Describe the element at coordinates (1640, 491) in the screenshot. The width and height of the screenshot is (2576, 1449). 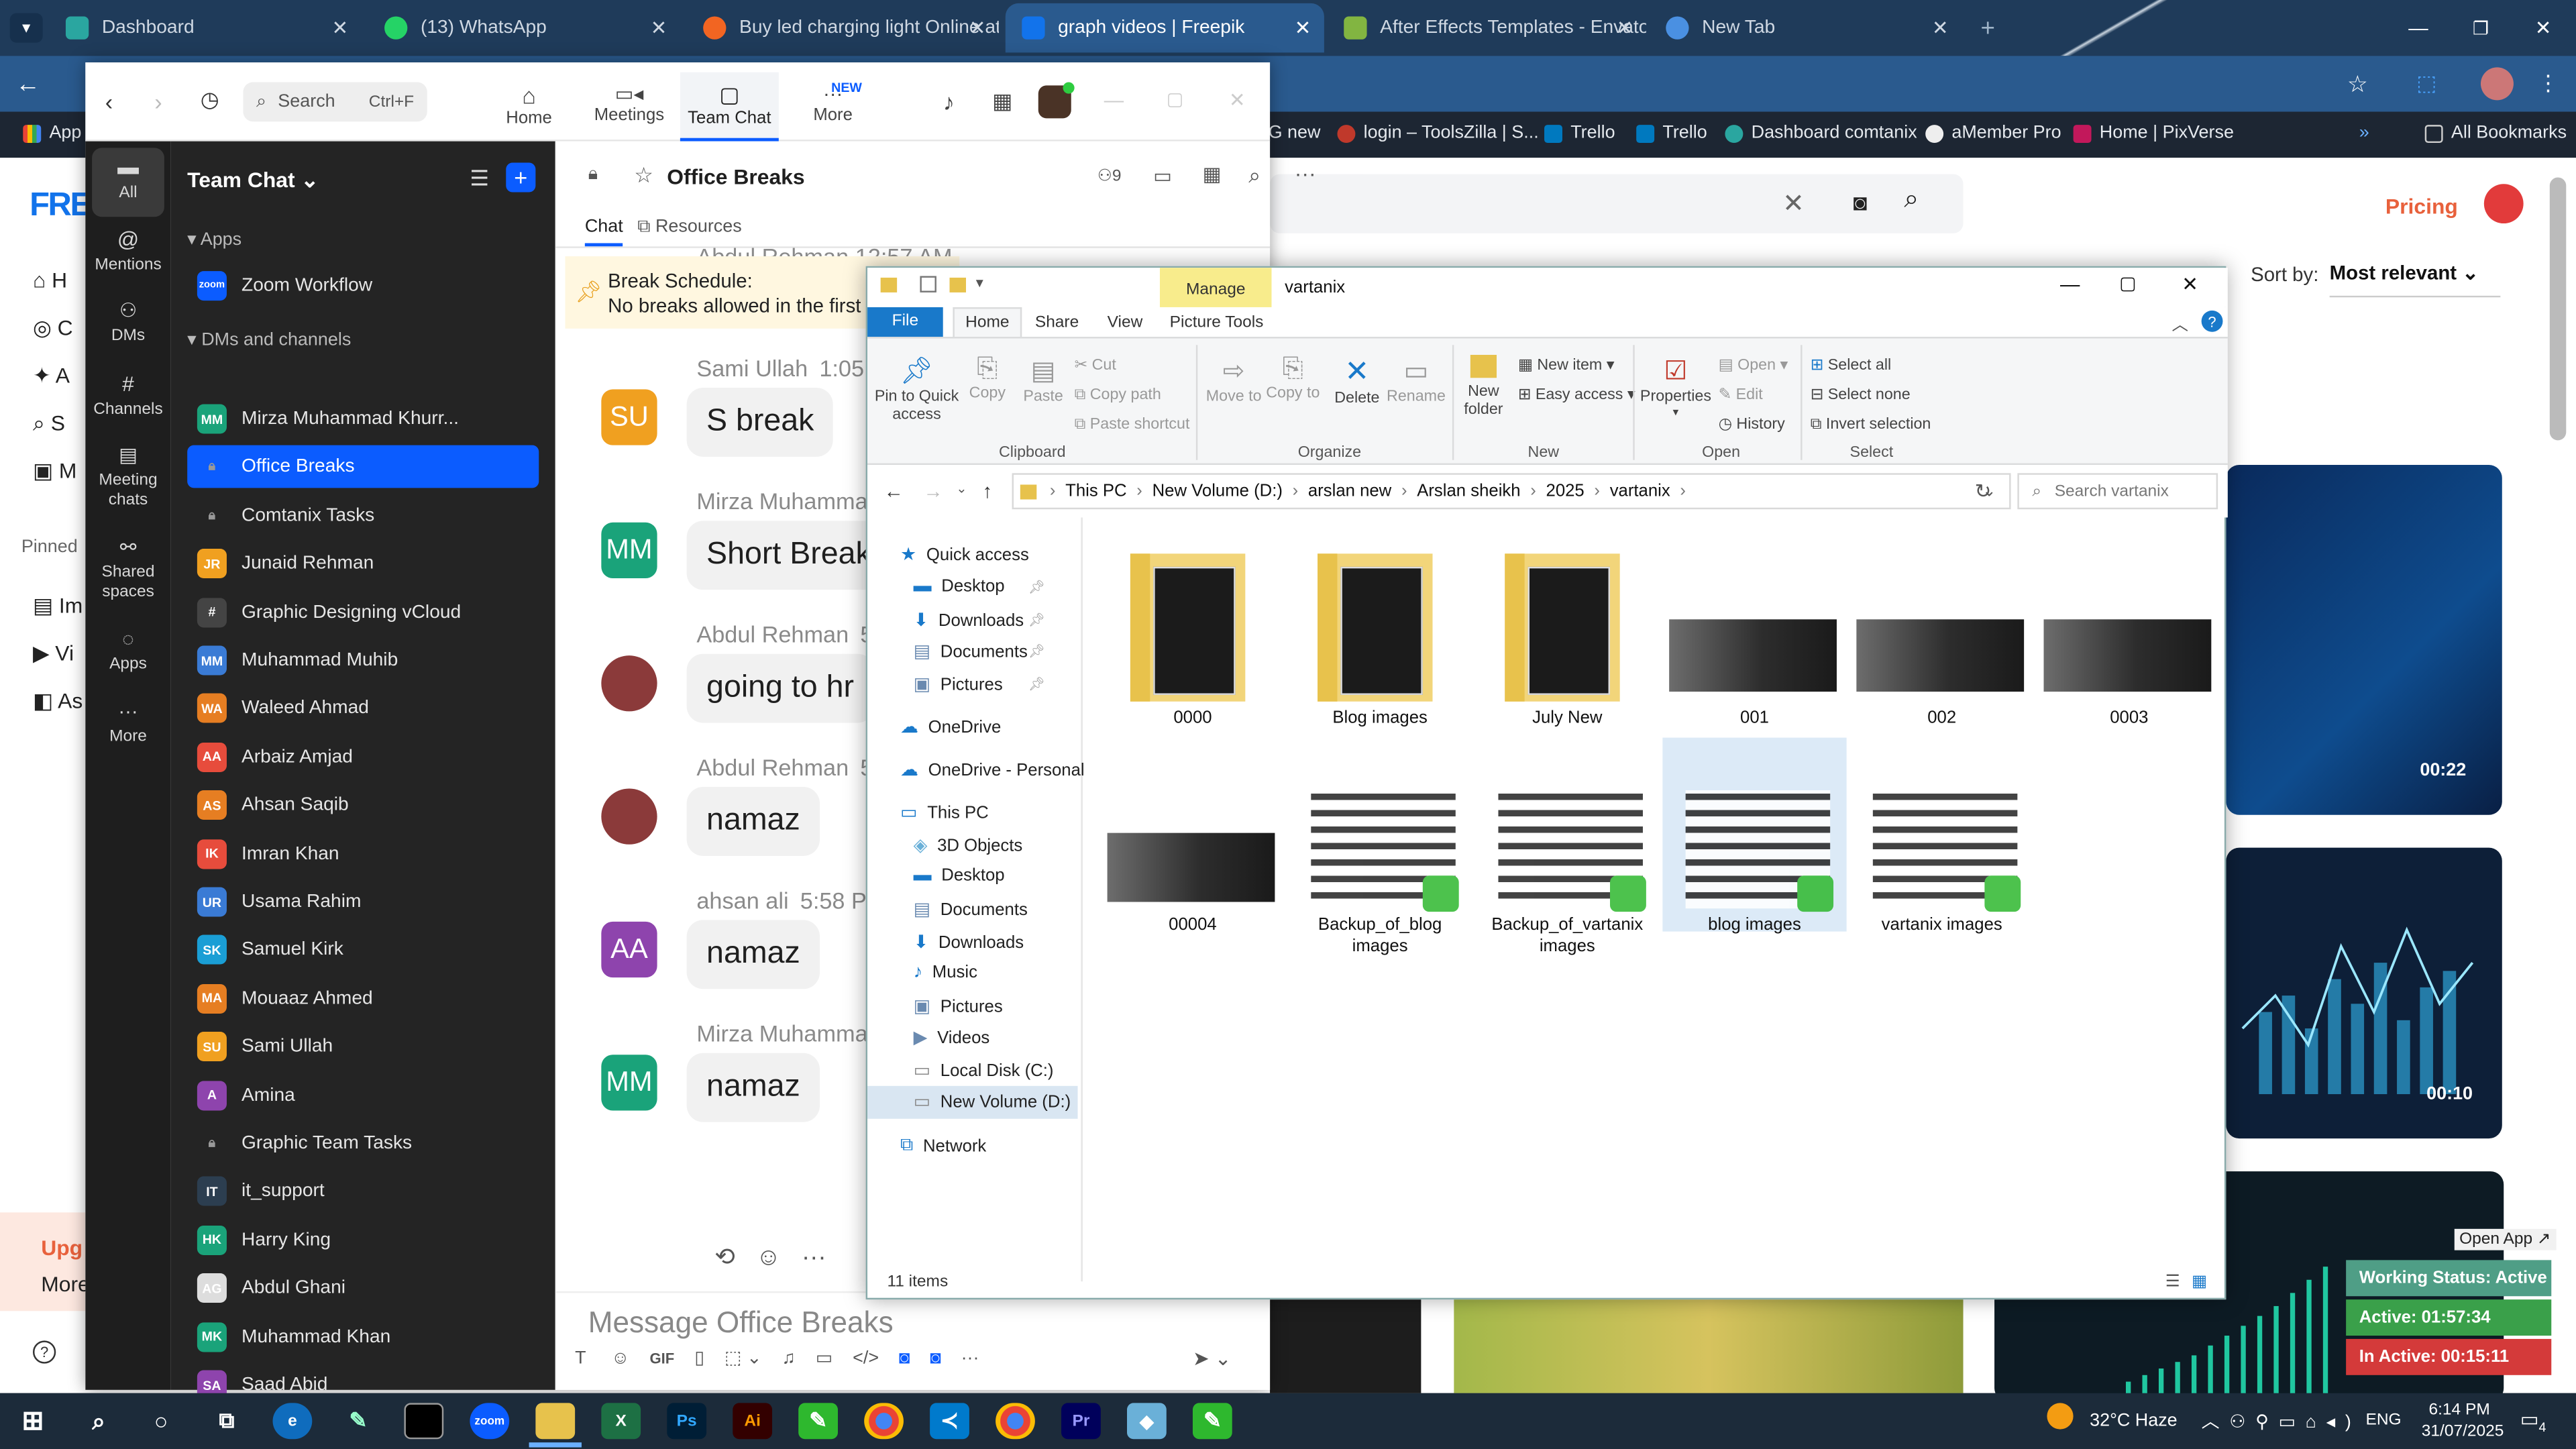
I see `crumb: vartanix` at that location.